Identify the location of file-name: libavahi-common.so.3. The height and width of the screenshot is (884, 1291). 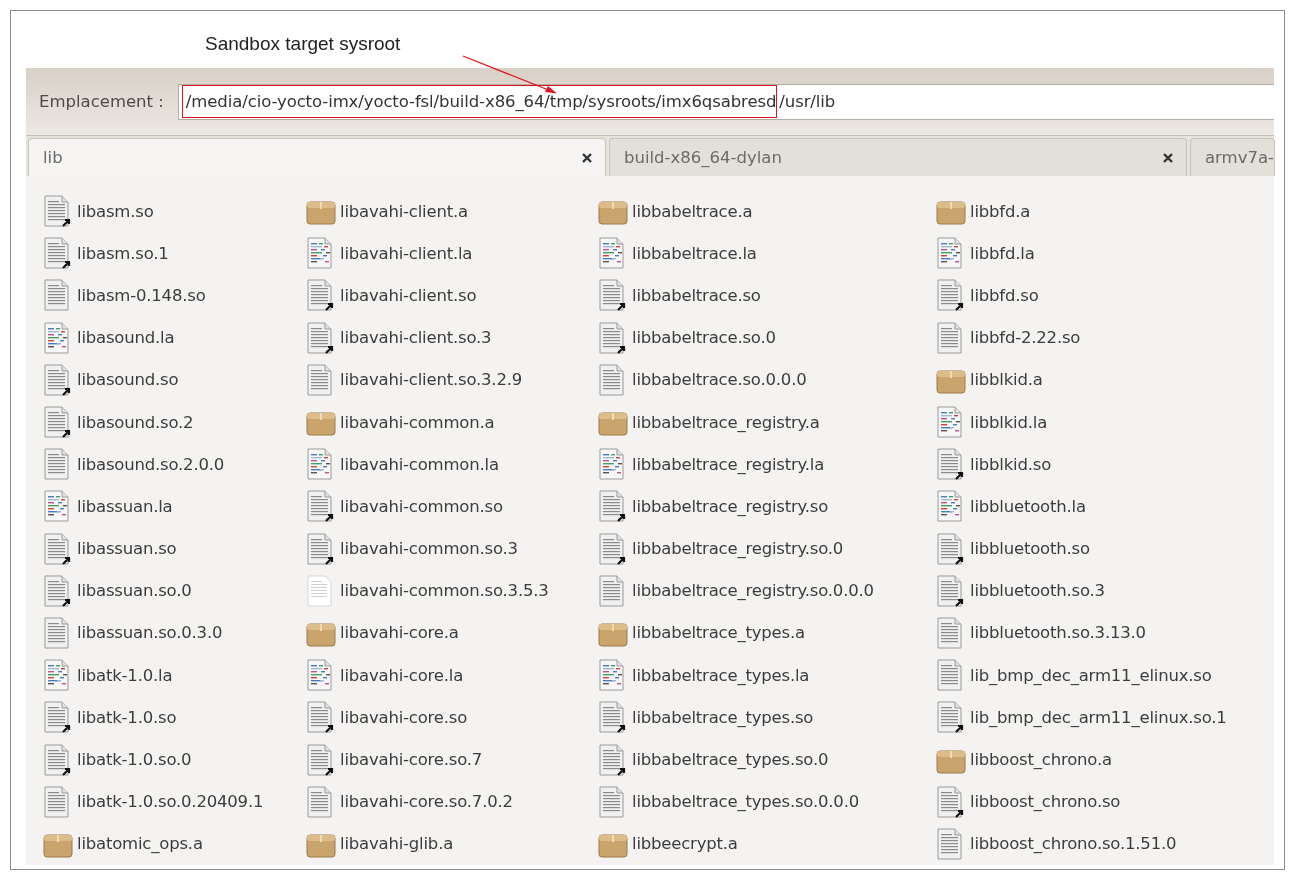
(429, 549).